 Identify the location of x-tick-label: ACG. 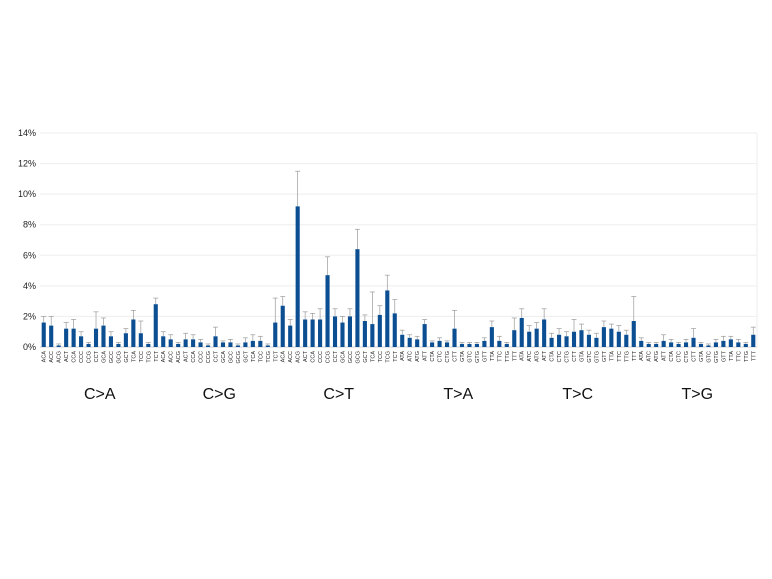
(60, 357).